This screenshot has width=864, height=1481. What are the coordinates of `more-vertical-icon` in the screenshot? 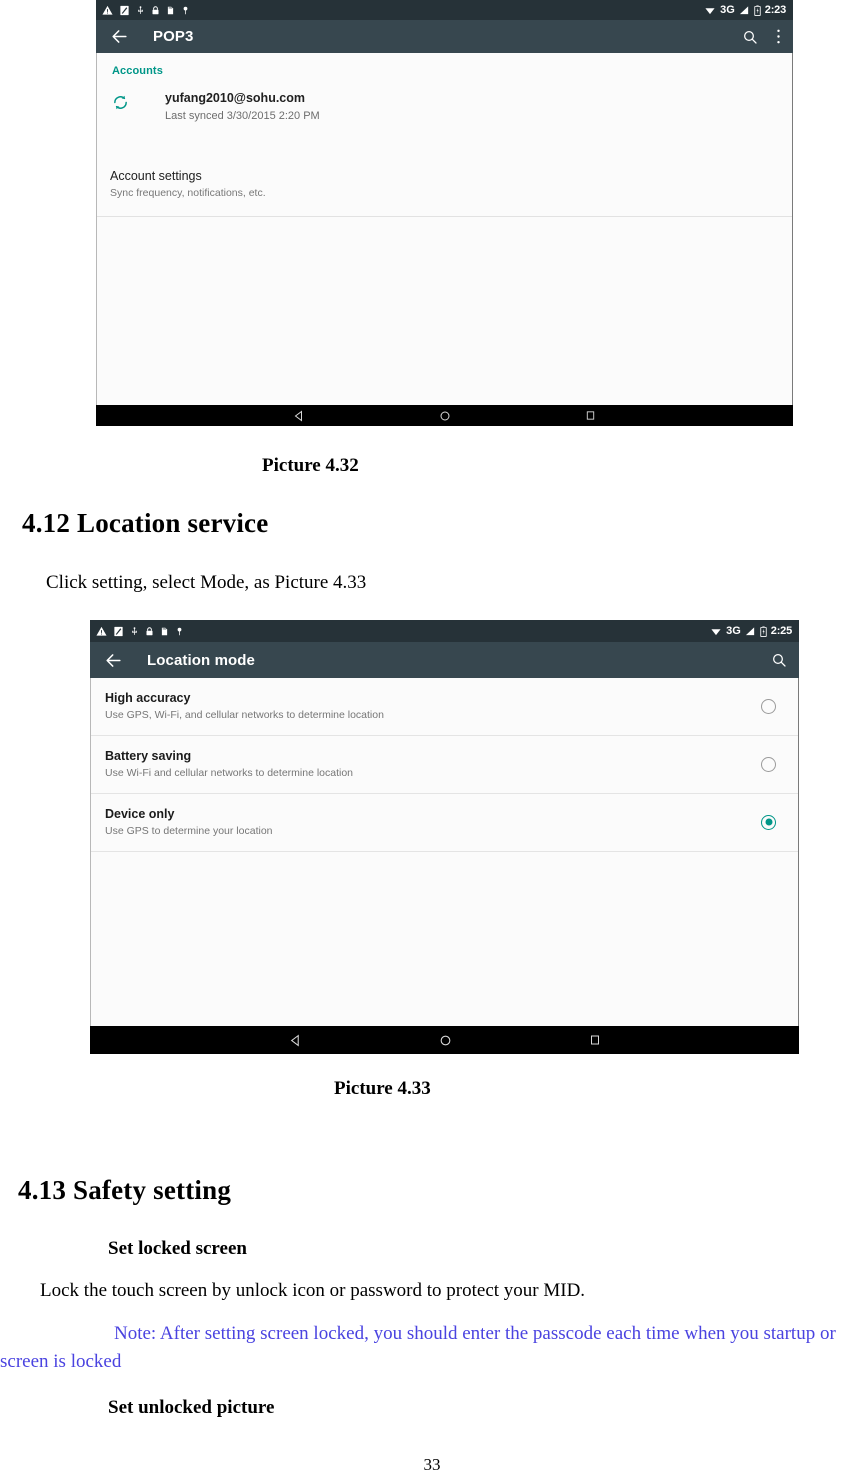 It's located at (778, 36).